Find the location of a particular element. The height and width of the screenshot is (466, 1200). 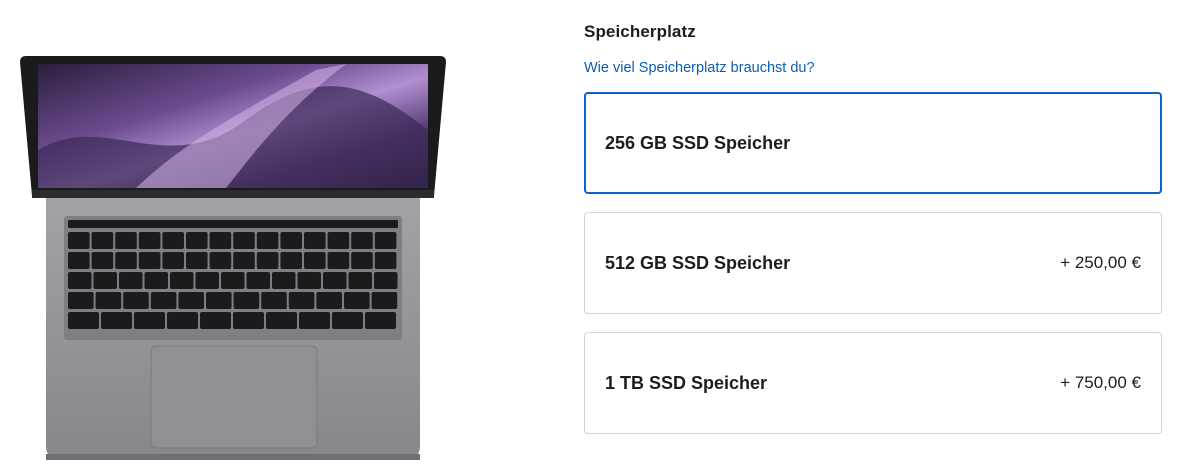

storage-help-link: Wie viel Speicherplatz brauchst du? is located at coordinates (699, 68).